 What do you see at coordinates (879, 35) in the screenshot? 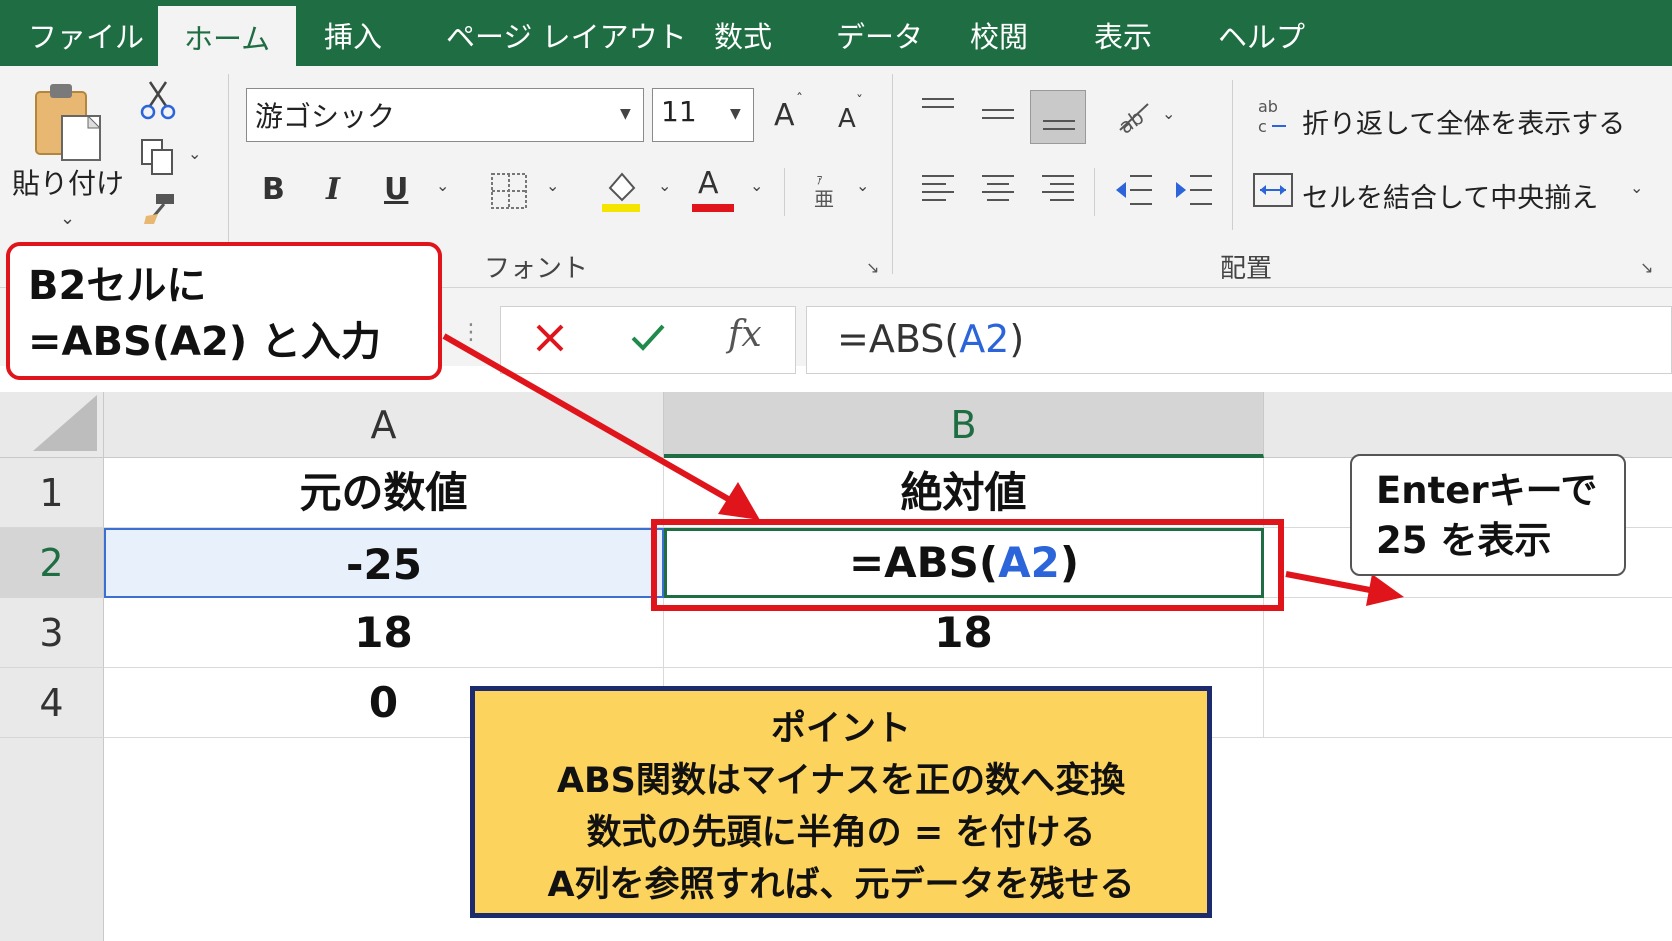
I see `tab-data: データ` at bounding box center [879, 35].